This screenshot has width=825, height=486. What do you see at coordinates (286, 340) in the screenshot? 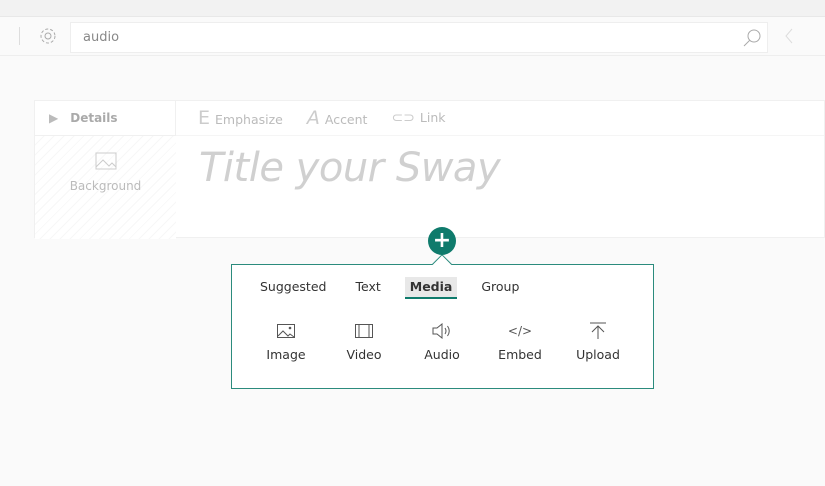
I see `insert-image-button: Image` at bounding box center [286, 340].